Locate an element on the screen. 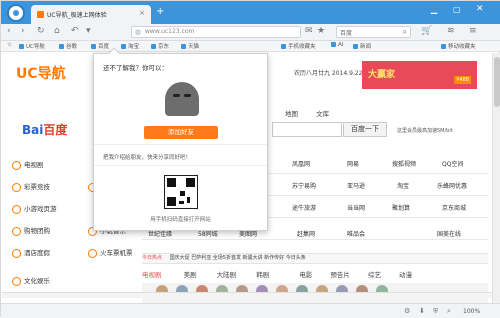 The width and height of the screenshot is (500, 318). site-link: 国美在线 is located at coordinates (449, 233).